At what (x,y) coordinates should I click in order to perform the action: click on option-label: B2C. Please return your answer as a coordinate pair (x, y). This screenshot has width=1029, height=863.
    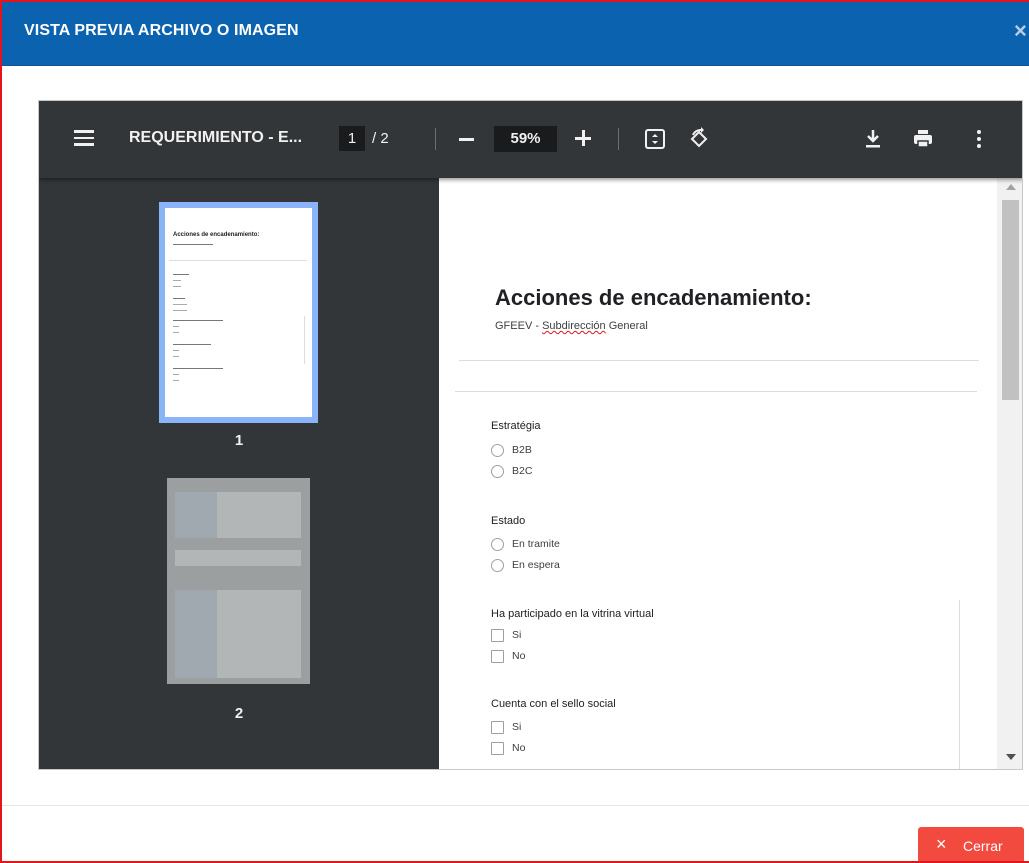
    Looking at the image, I should click on (522, 471).